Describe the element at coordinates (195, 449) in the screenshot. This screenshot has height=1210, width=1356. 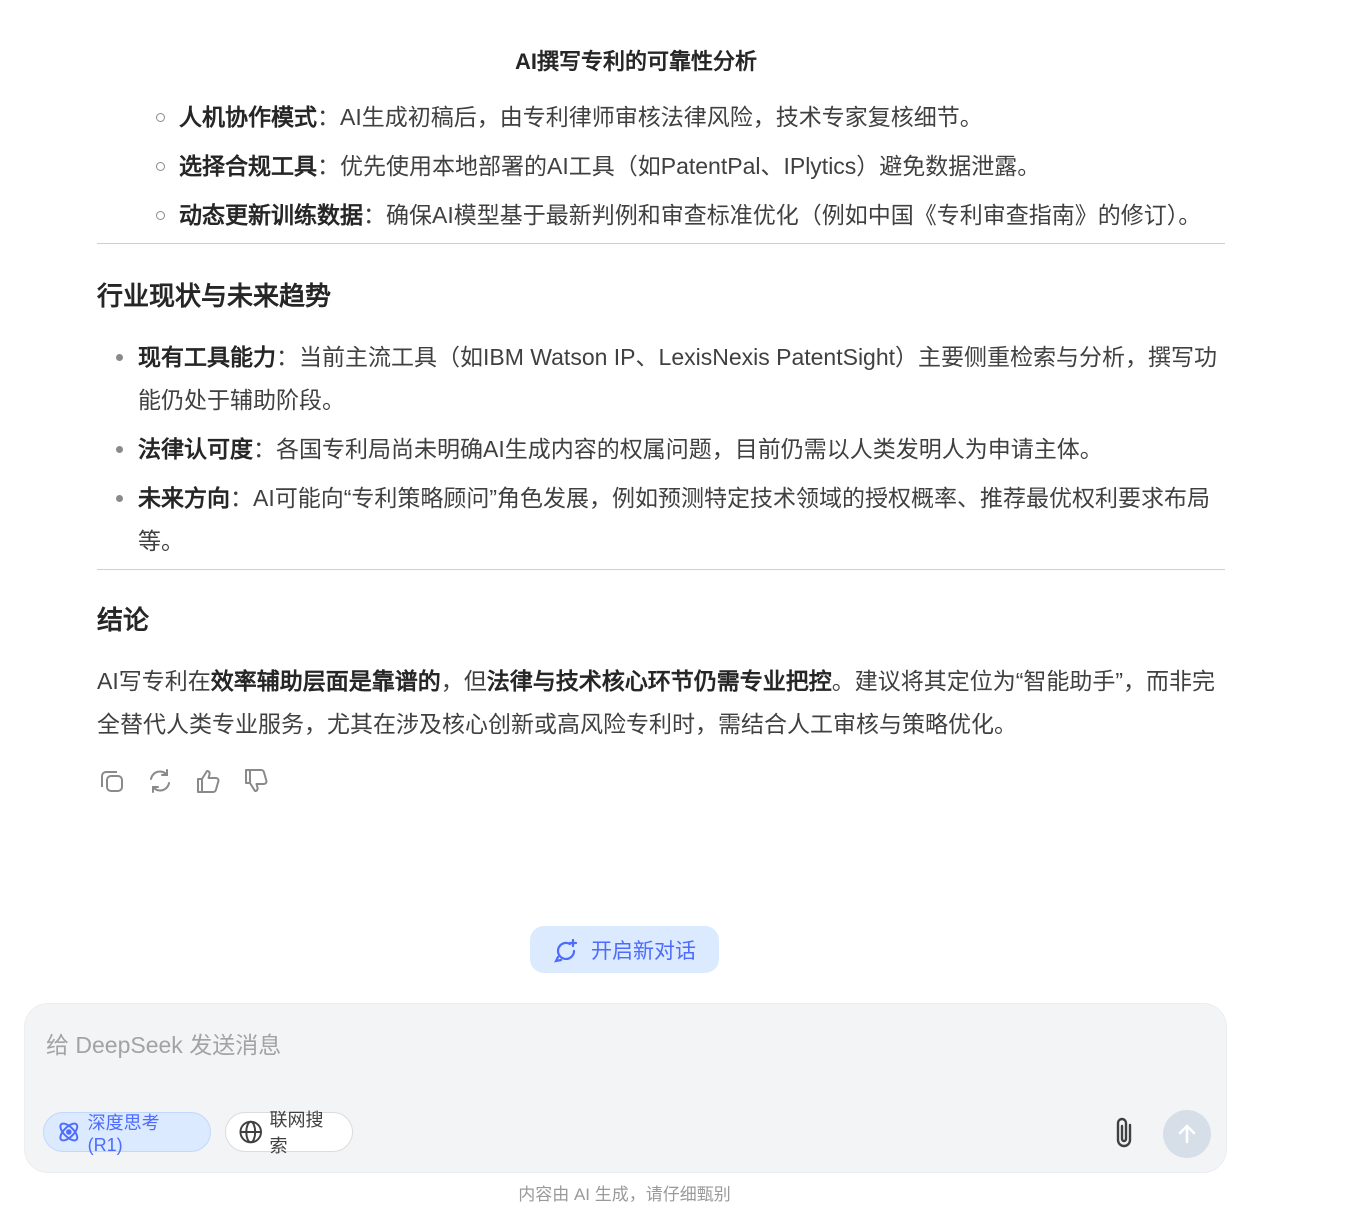
I see `list-item-bold: 法律认可度` at that location.